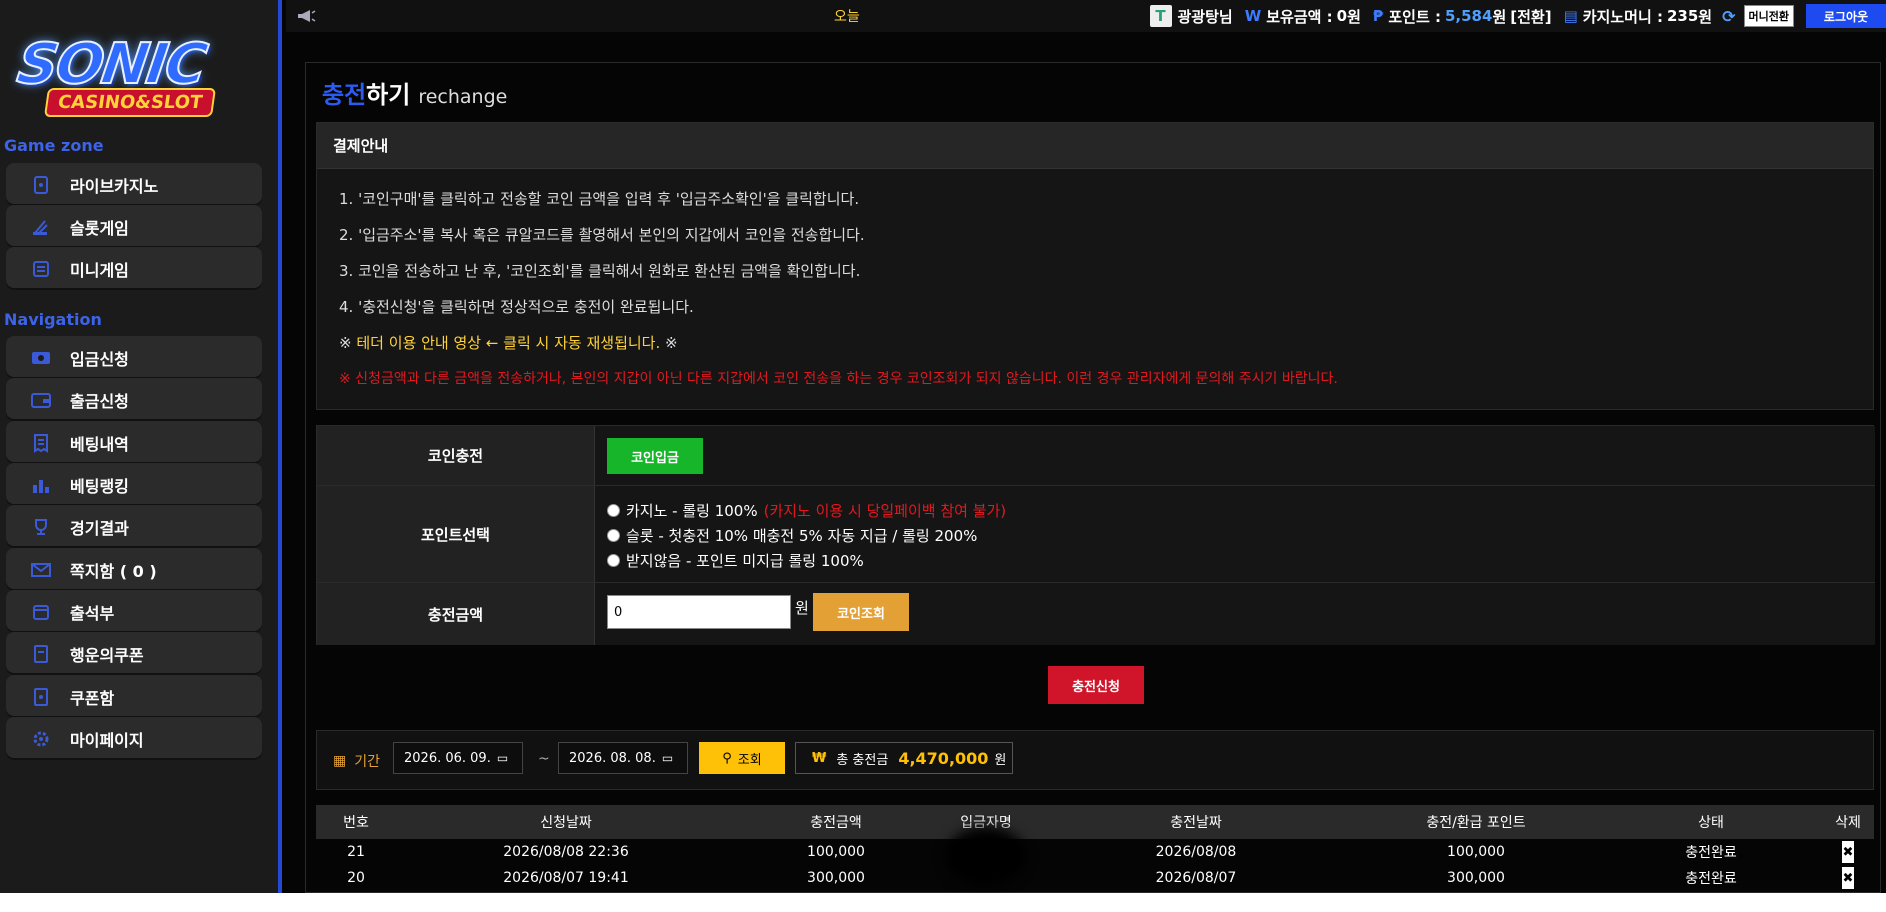 The height and width of the screenshot is (912, 1886). Describe the element at coordinates (508, 343) in the screenshot. I see `video-guide-link: 테더 이용 안내 영상 ← 클릭 시 자동 재생됩니다.` at that location.